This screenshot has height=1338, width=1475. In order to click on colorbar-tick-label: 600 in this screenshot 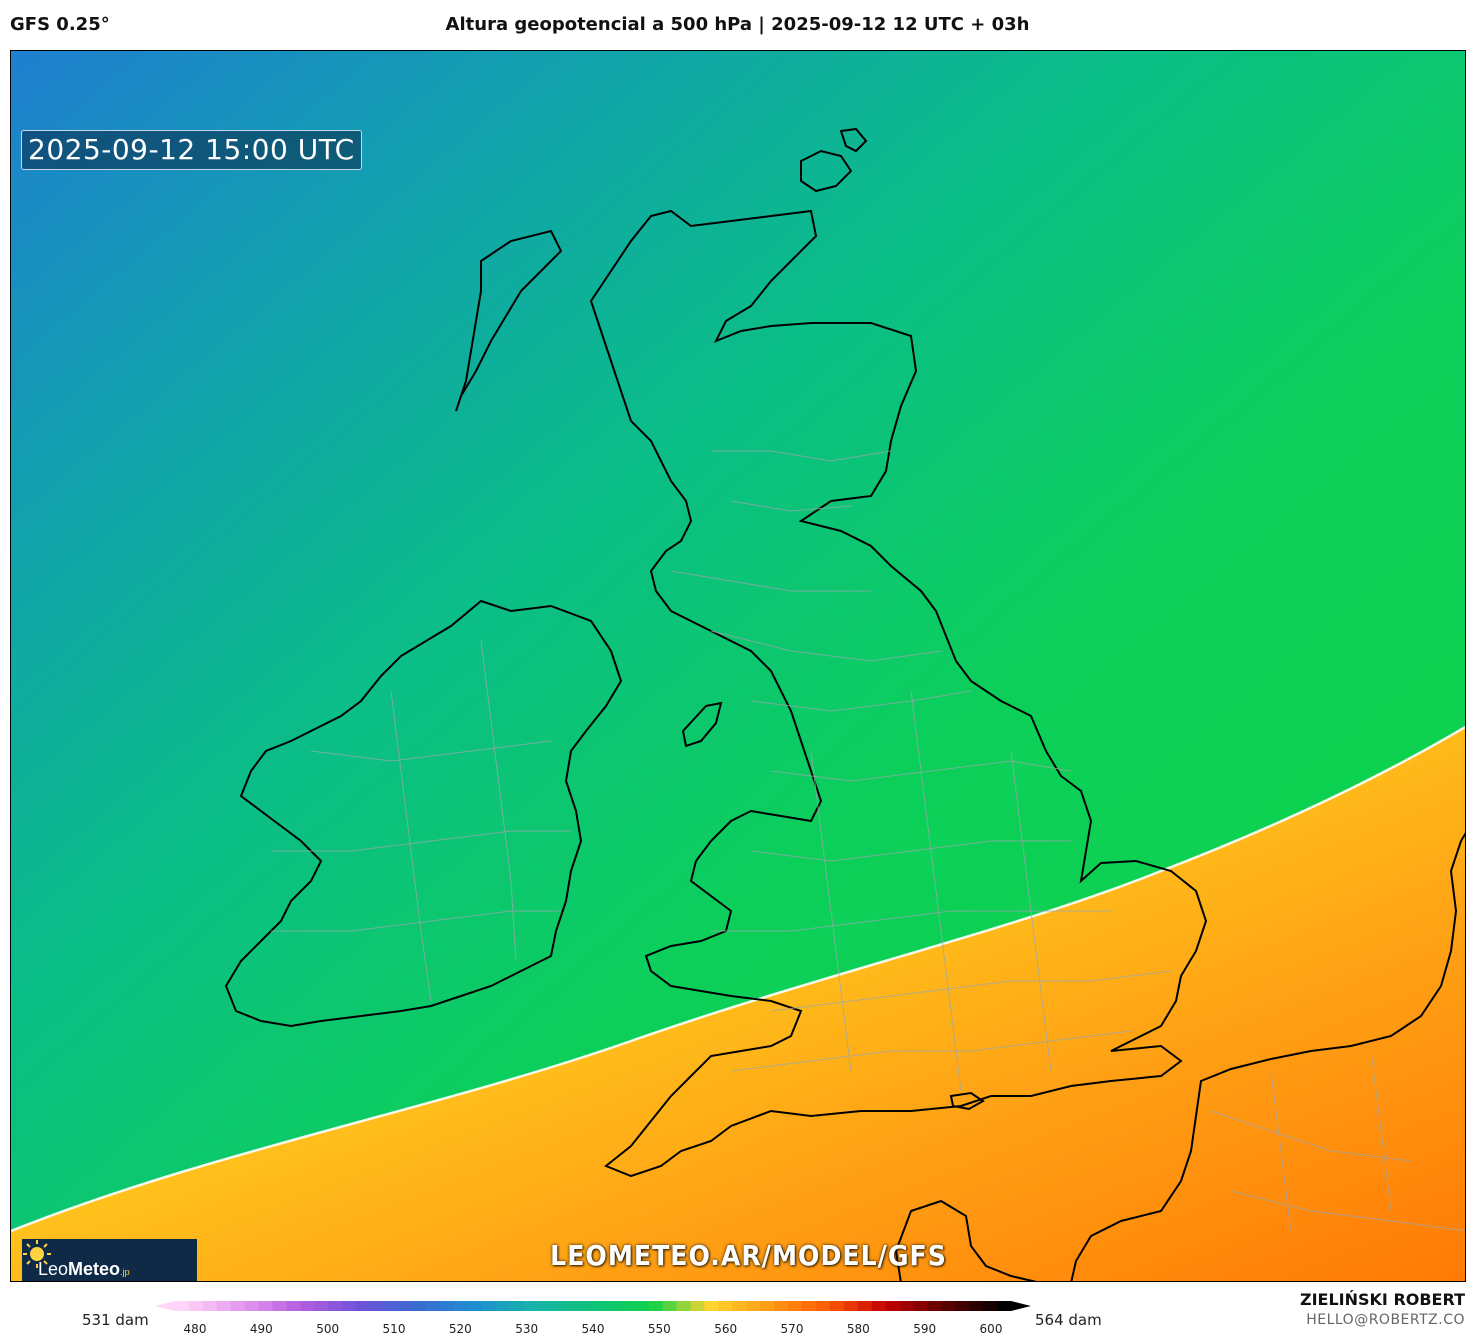, I will do `click(991, 1328)`.